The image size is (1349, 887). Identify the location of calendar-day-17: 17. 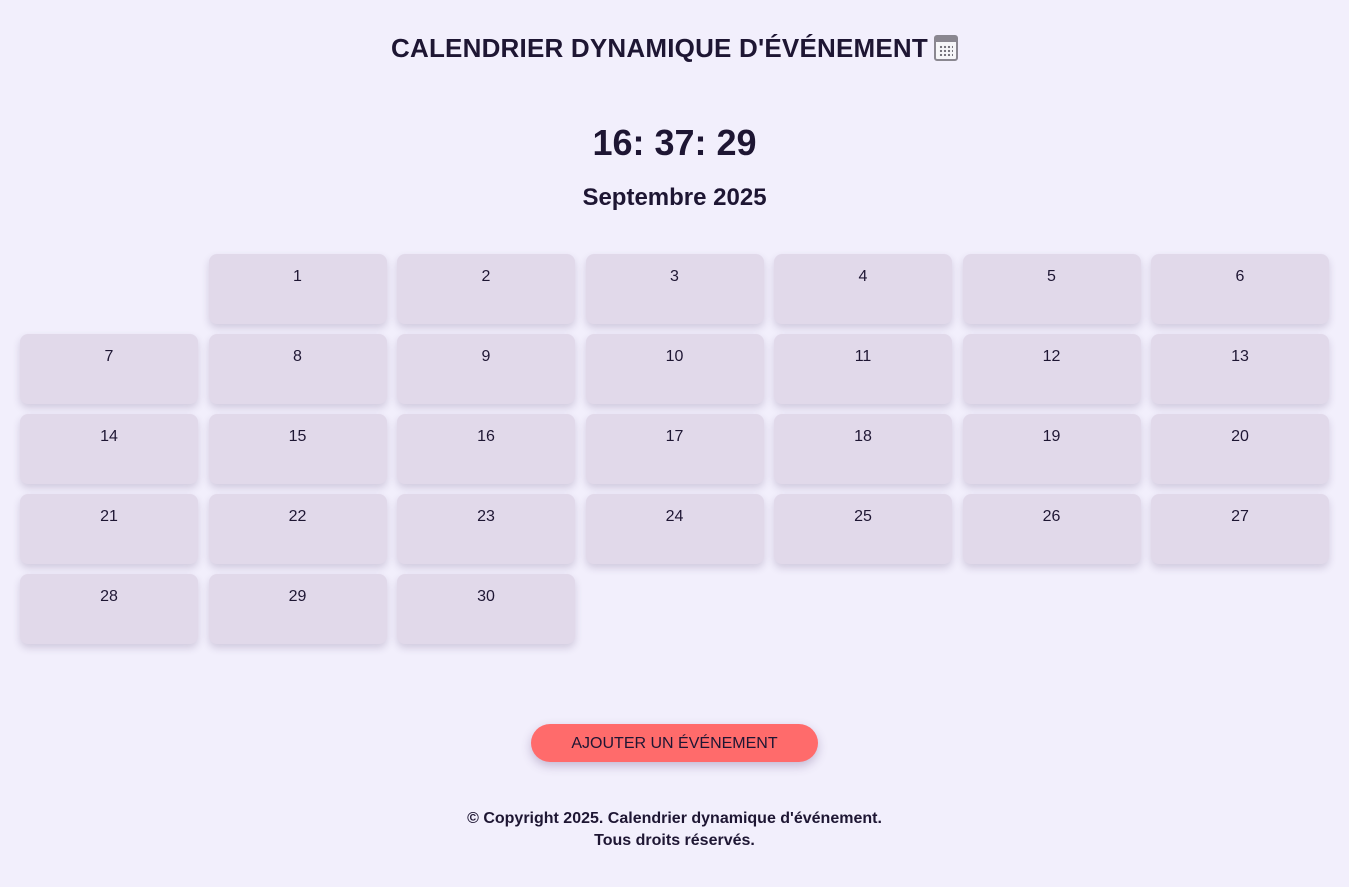
(674, 449).